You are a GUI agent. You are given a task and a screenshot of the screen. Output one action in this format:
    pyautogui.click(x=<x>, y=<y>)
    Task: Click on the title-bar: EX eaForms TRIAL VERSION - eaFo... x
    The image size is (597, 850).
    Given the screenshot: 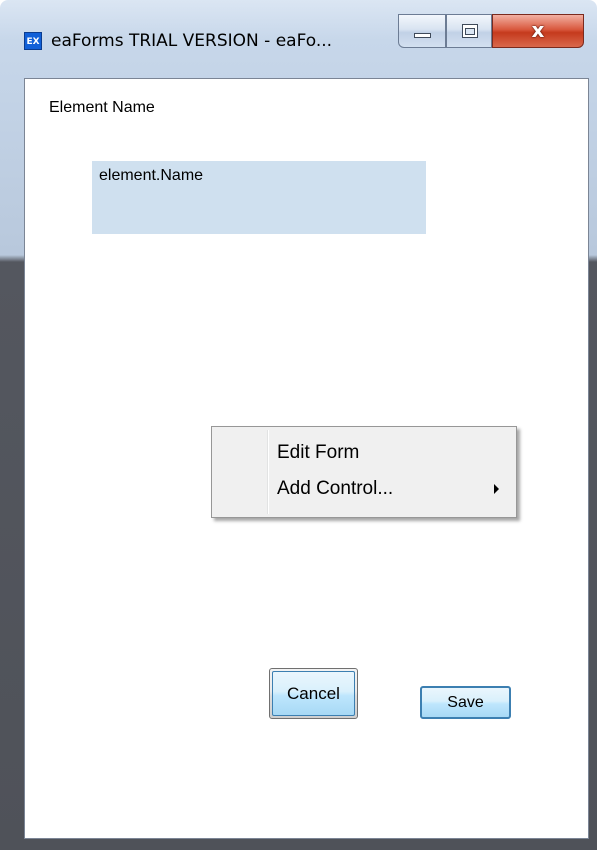 What is the action you would take?
    pyautogui.click(x=298, y=30)
    